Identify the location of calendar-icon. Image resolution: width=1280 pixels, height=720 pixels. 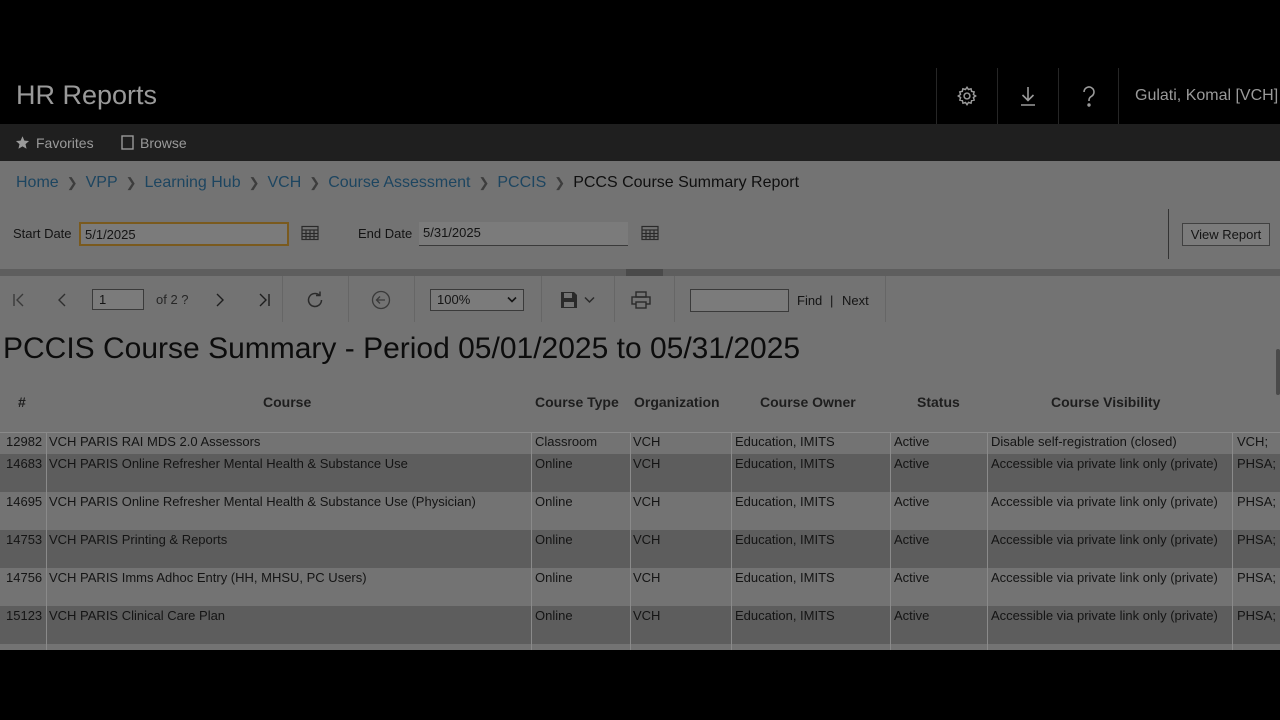
(310, 233).